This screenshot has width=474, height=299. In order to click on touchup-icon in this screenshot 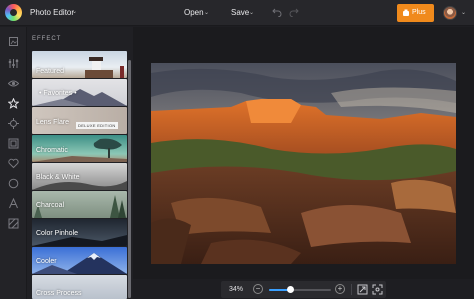, I will do `click(13, 122)`.